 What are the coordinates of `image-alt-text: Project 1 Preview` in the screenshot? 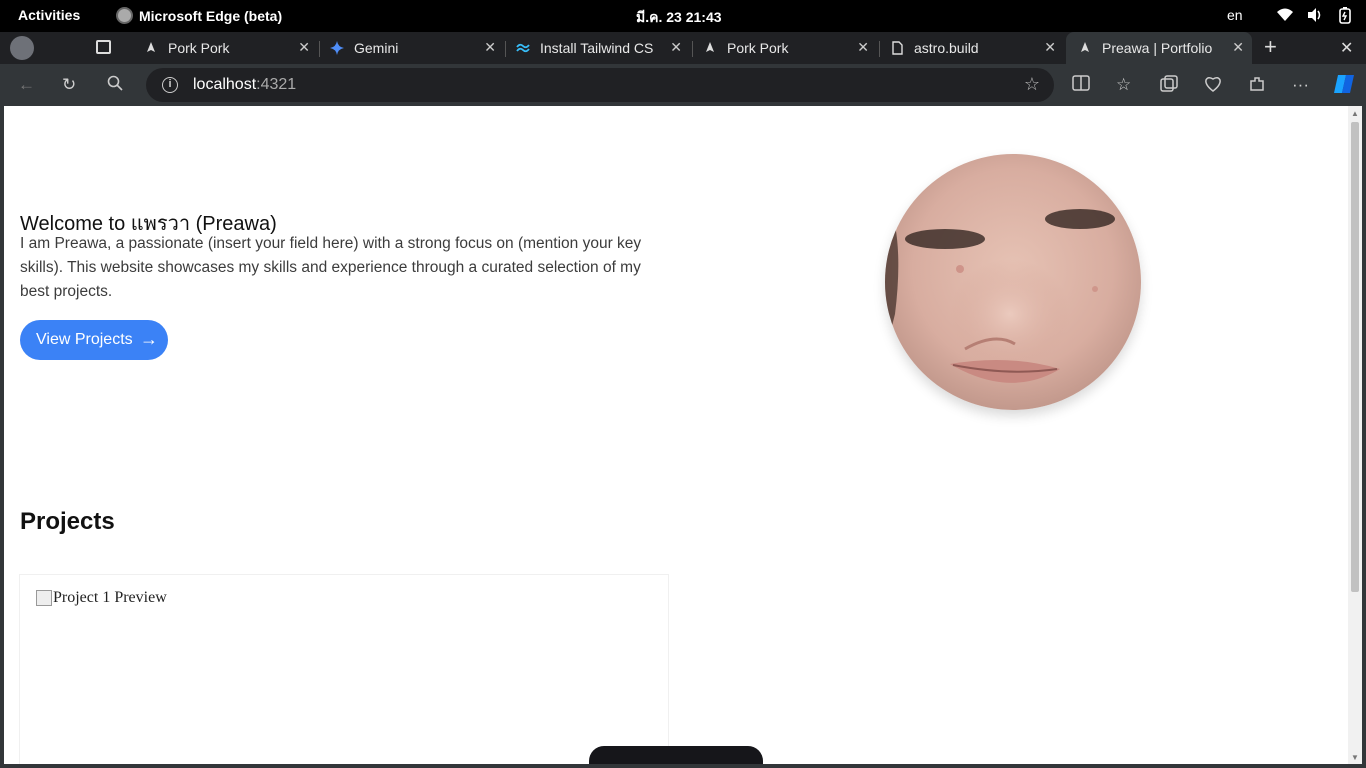 It's located at (110, 597).